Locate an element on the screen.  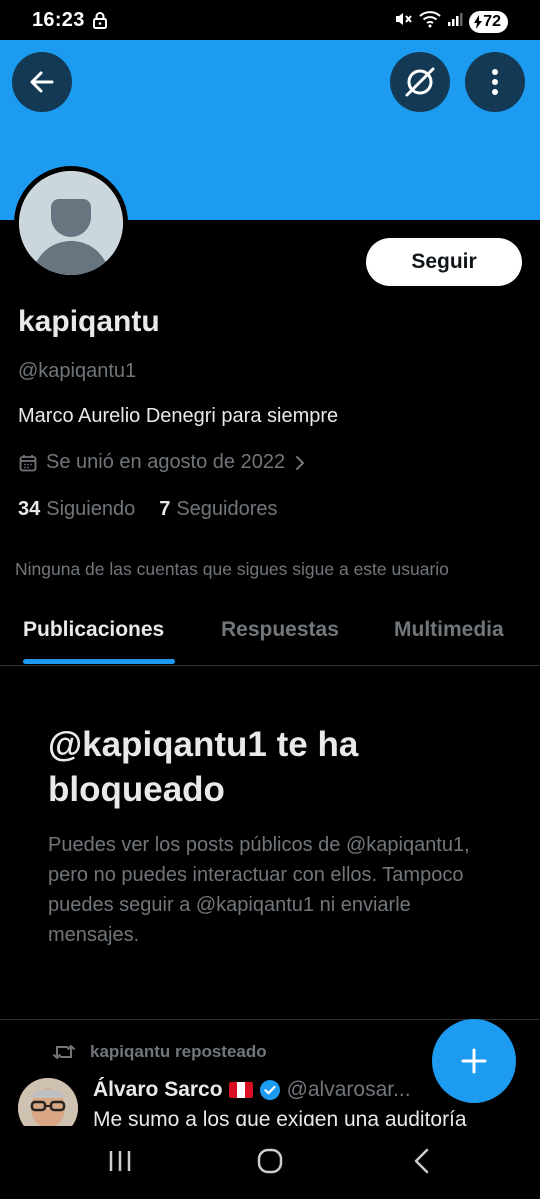
peru-flag-icon is located at coordinates (240, 1090).